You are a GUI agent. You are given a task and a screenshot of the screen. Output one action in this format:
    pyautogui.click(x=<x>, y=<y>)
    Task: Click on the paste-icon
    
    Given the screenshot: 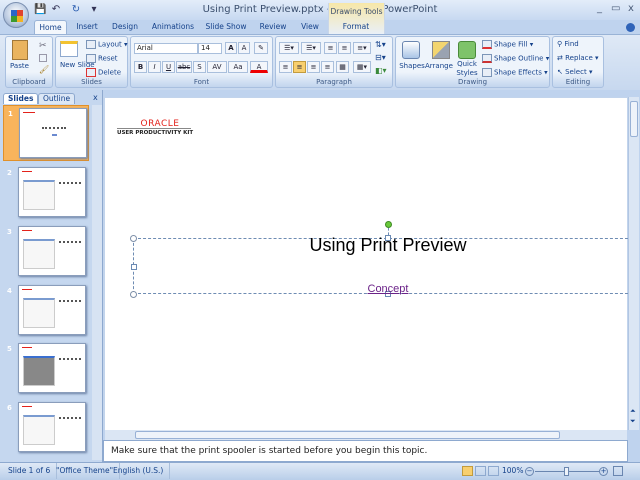 What is the action you would take?
    pyautogui.click(x=20, y=50)
    